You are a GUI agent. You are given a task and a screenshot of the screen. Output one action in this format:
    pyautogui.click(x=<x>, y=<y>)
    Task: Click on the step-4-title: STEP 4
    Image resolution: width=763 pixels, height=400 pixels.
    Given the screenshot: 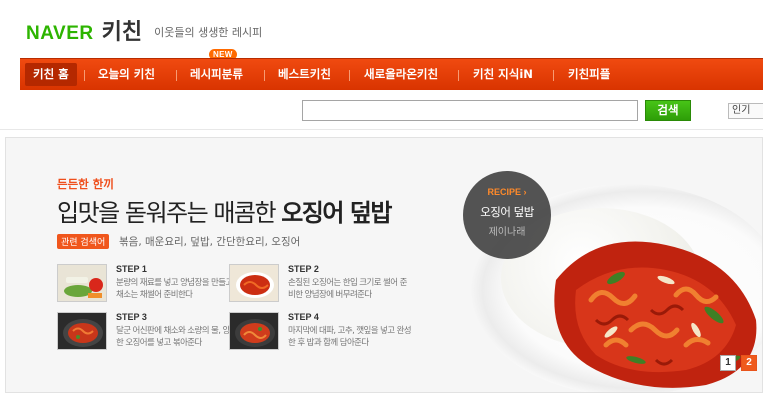 What is the action you would take?
    pyautogui.click(x=303, y=317)
    